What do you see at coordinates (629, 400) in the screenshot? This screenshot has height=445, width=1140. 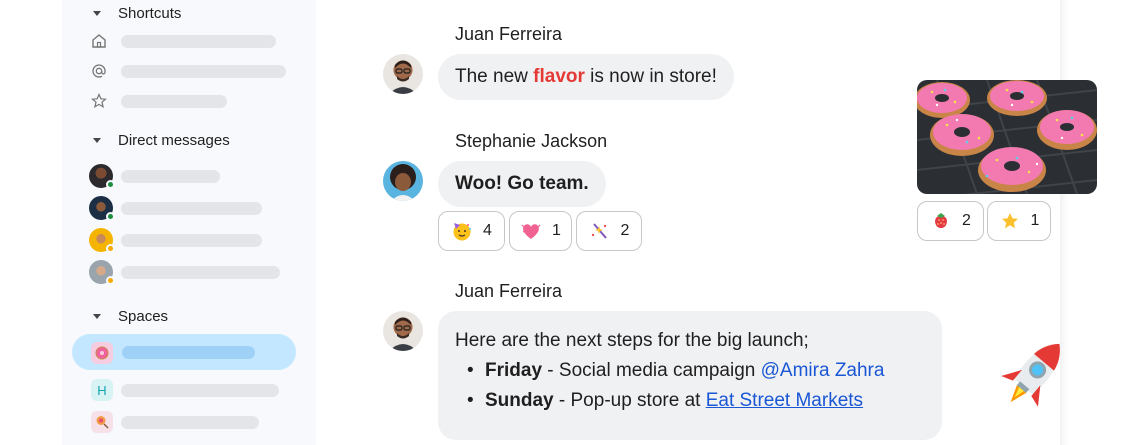 I see `step-text: - Pop-up store at` at bounding box center [629, 400].